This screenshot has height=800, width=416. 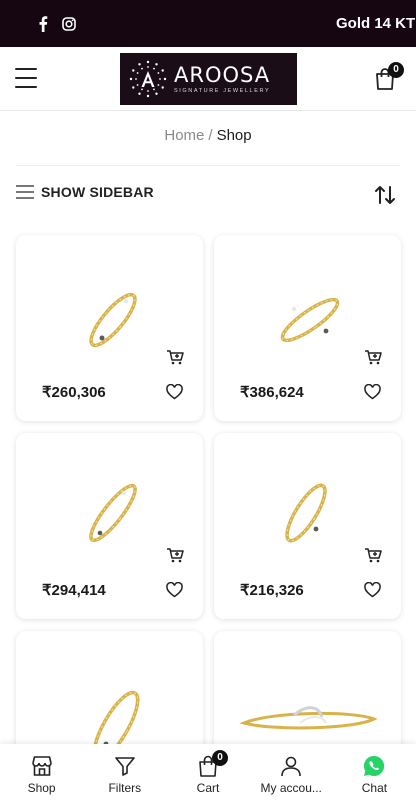 I want to click on logo-emblem-icon, so click(x=148, y=79).